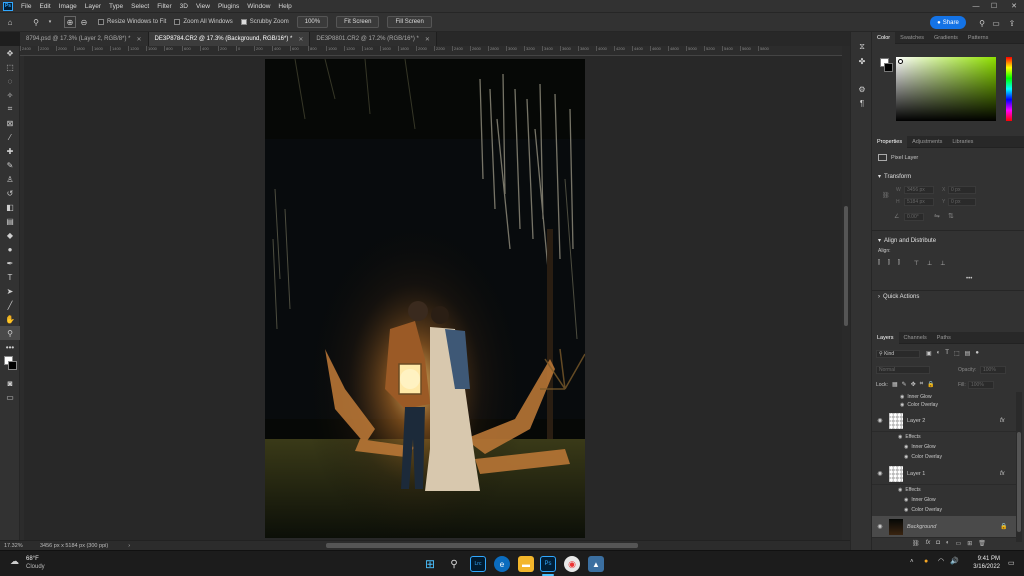  What do you see at coordinates (502, 564) in the screenshot?
I see `edge-browser-icon: e` at bounding box center [502, 564].